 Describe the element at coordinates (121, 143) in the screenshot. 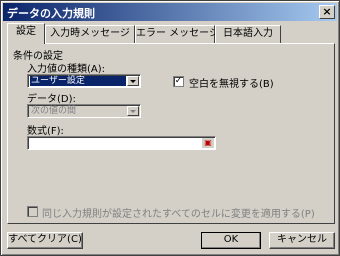

I see `formula-input: ▣` at that location.